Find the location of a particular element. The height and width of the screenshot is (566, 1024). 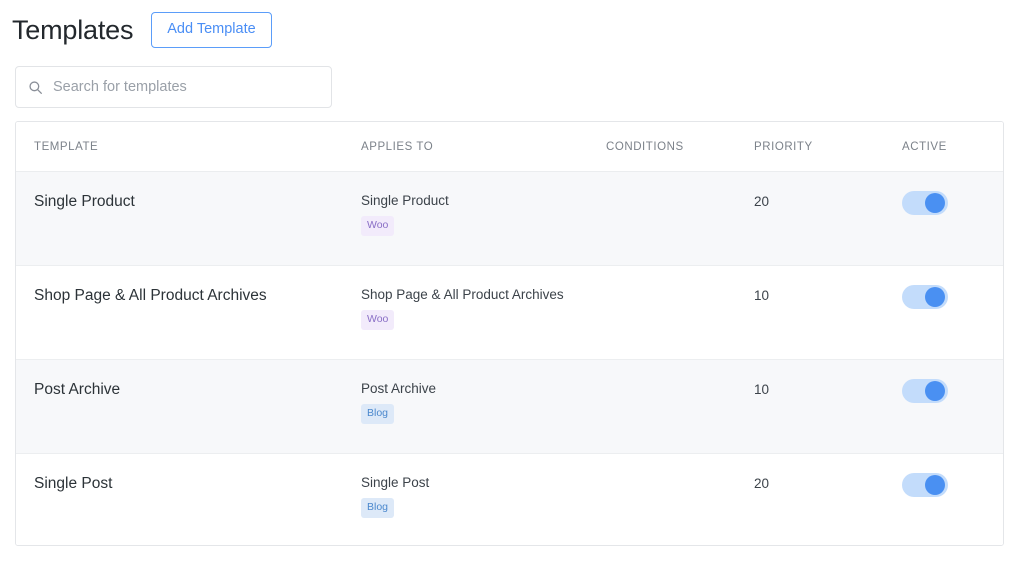

search-input is located at coordinates (186, 87).